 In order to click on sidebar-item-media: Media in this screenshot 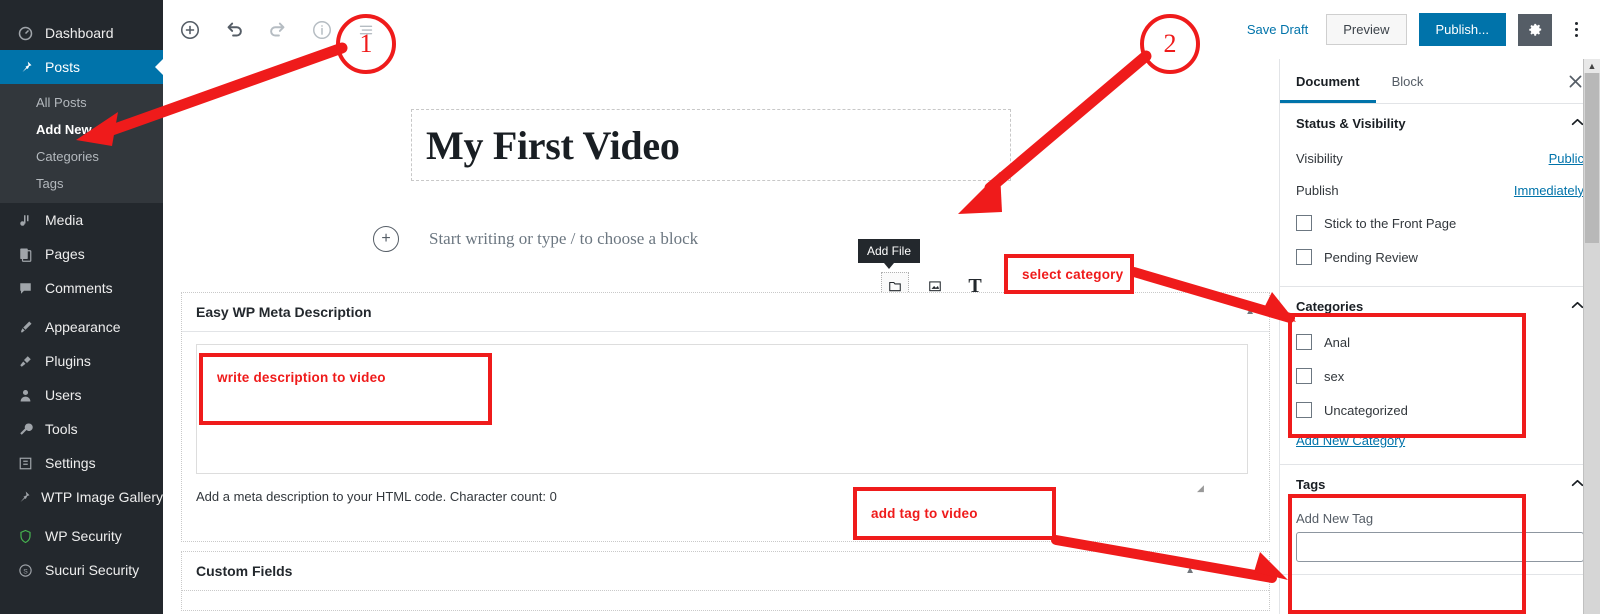, I will do `click(81, 220)`.